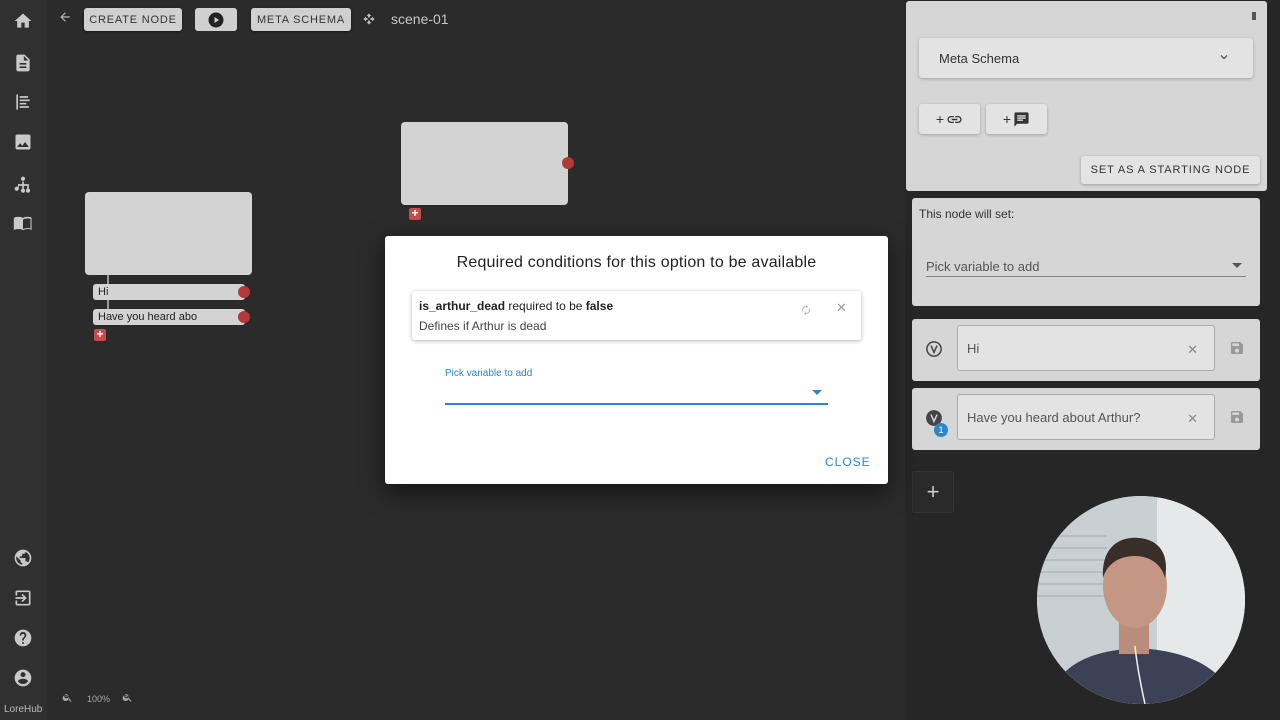 This screenshot has height=720, width=1280. I want to click on book-icon, so click(23, 223).